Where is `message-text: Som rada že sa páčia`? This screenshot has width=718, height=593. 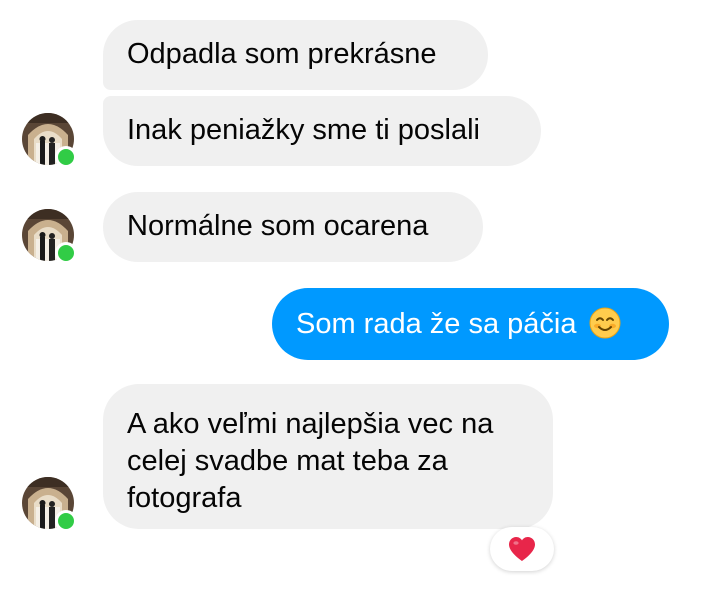 message-text: Som rada že sa páčia is located at coordinates (436, 324).